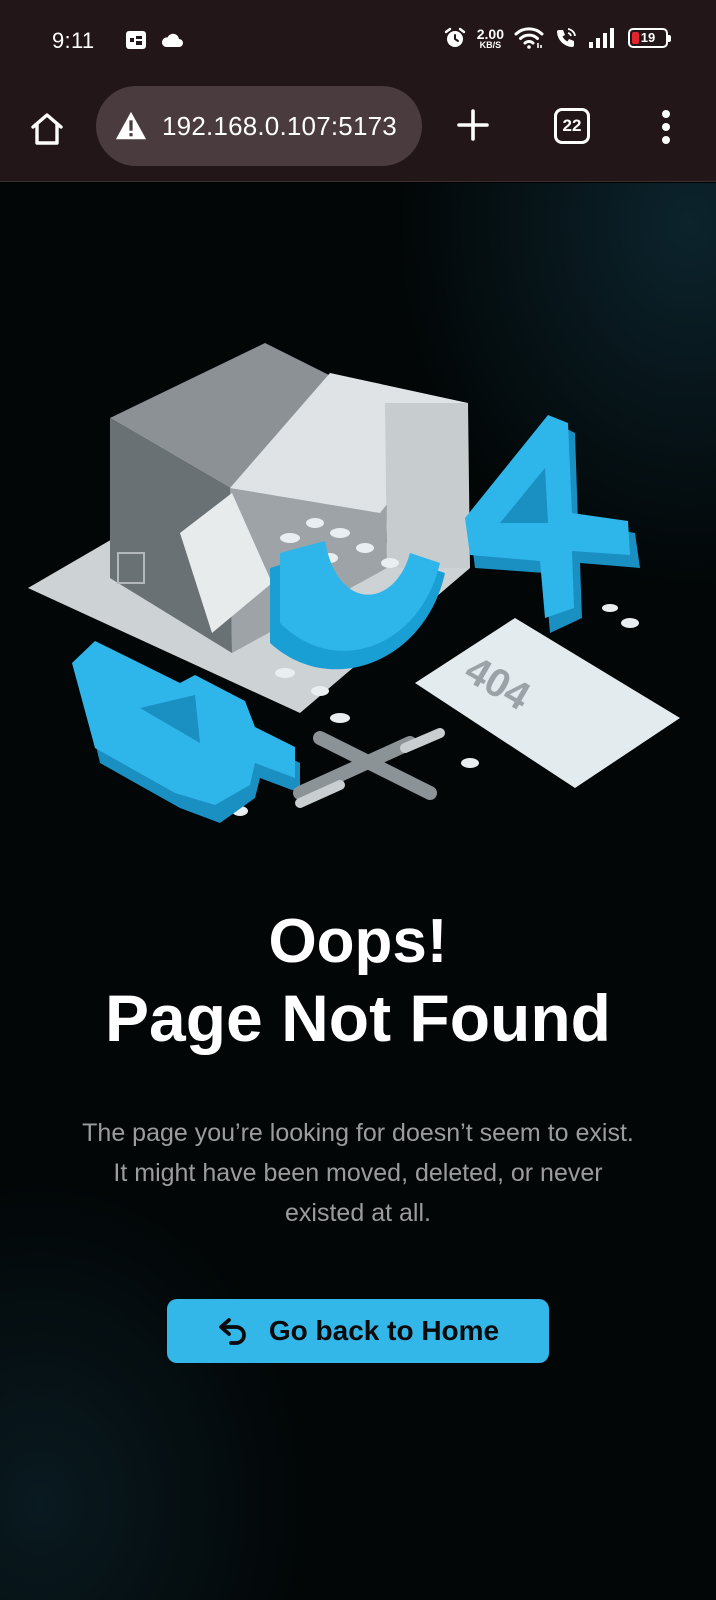 The image size is (716, 1600). I want to click on wifi-calling-icon, so click(566, 37).